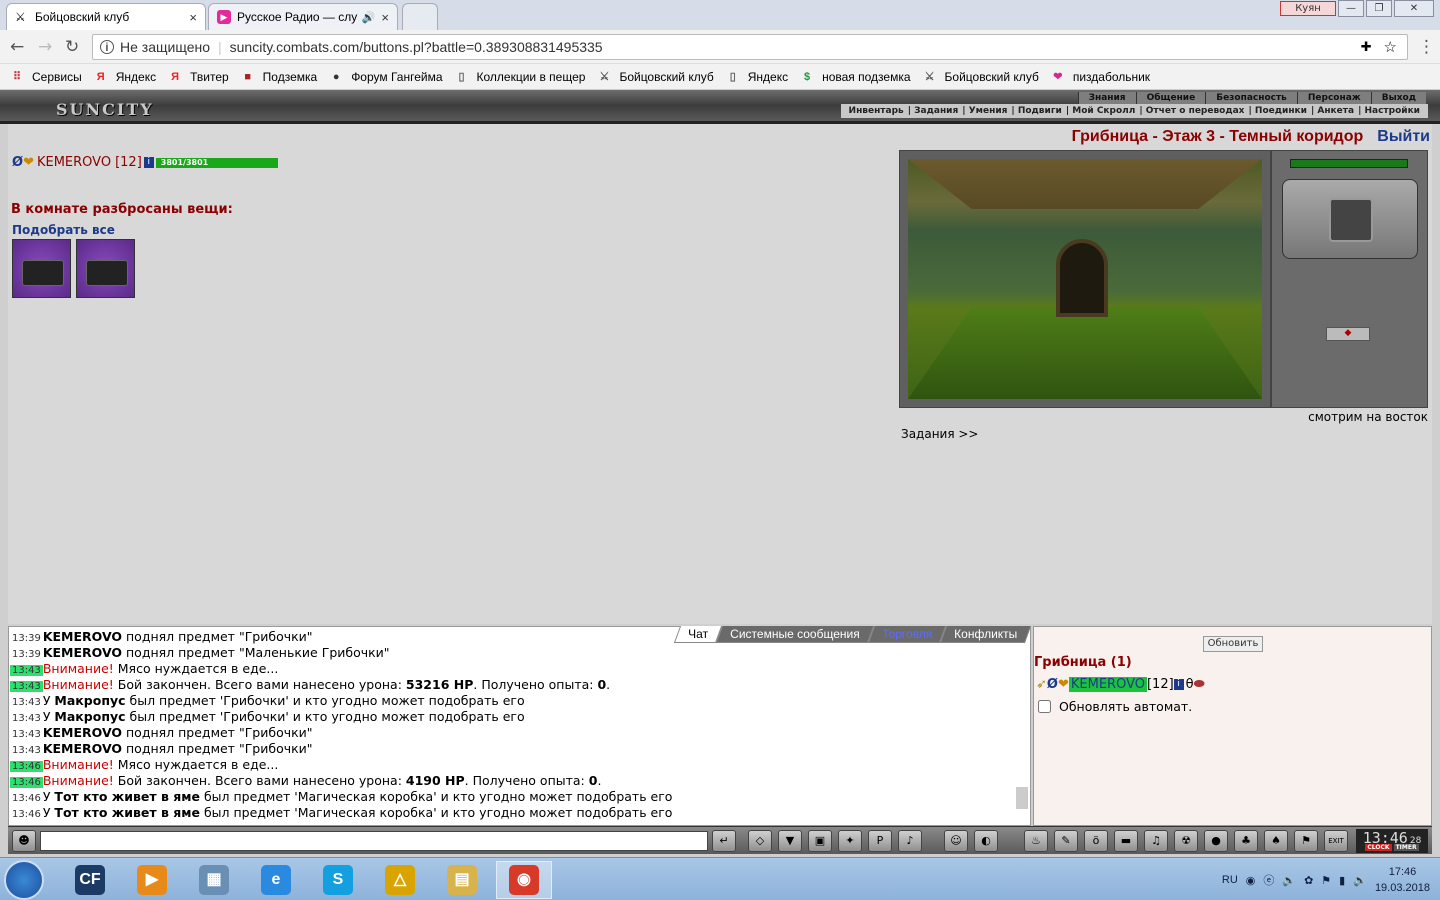  Describe the element at coordinates (655, 77) in the screenshot. I see `bookmark-item: ⚔ Бойцовский клуб` at that location.